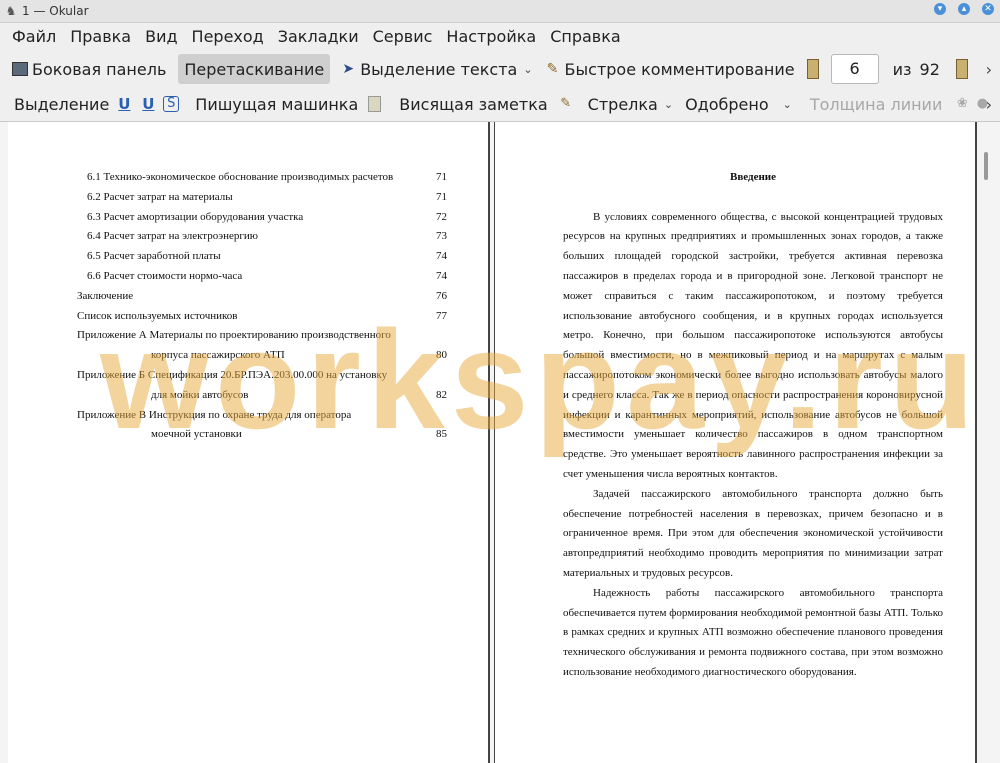  What do you see at coordinates (753, 177) in the screenshot?
I see `section-heading: Введение` at bounding box center [753, 177].